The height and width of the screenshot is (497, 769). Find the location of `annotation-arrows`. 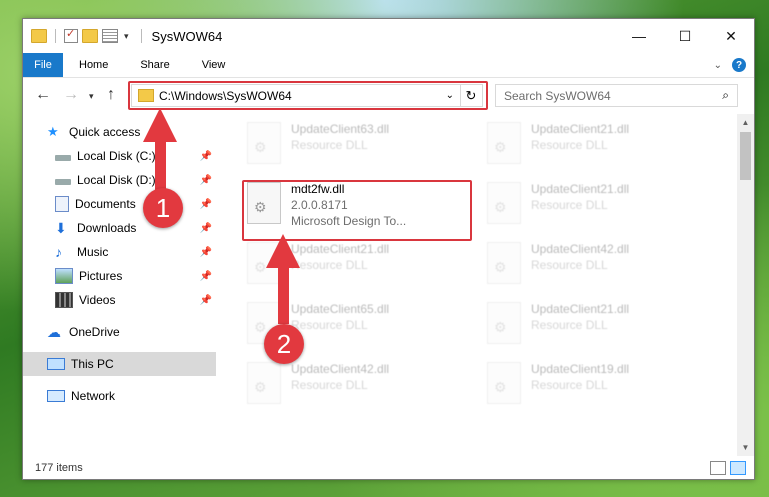

annotation-arrows is located at coordinates (221, 216).